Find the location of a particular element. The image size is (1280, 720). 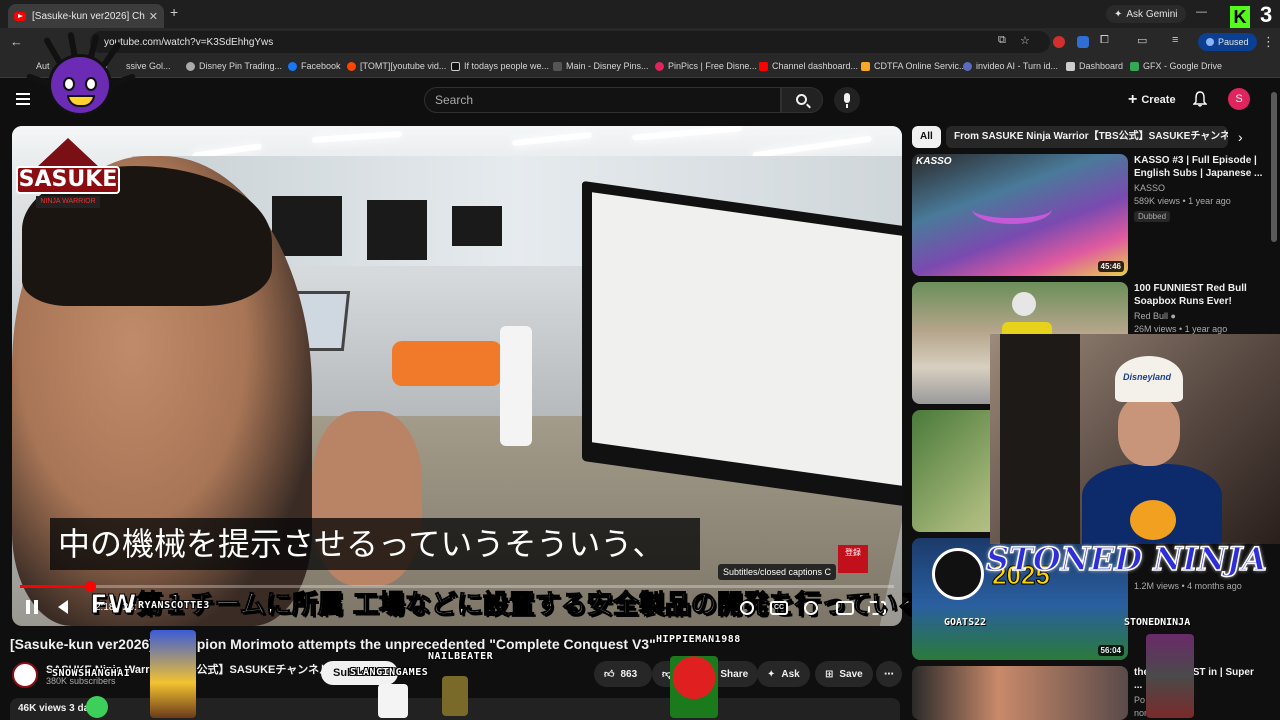

settings-gear-icon is located at coordinates (811, 608).